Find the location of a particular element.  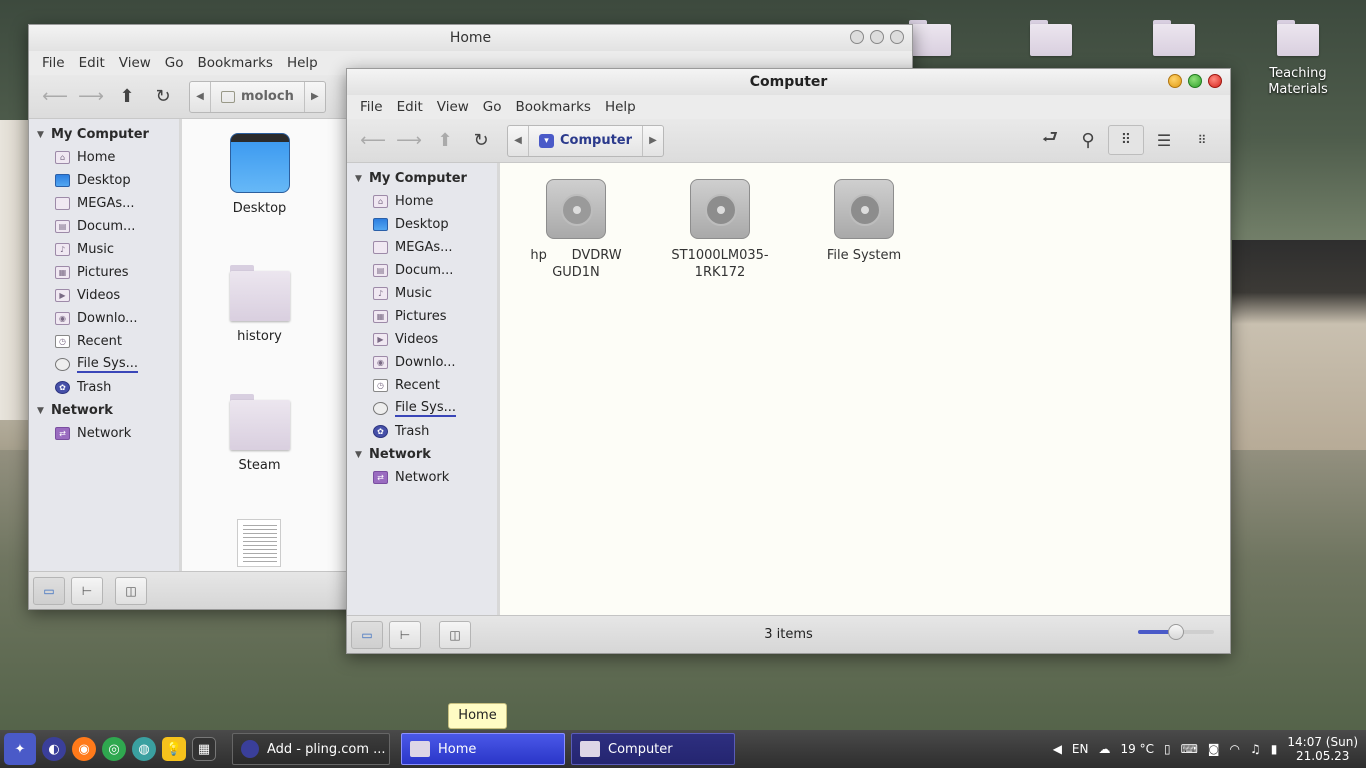

home-titlebar: Home is located at coordinates (470, 38).